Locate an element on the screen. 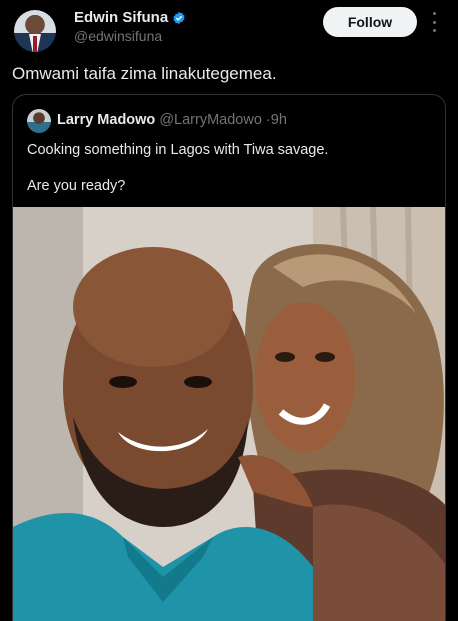 This screenshot has width=458, height=621. tweet-header: Edwin Sifuna @edwinsifuna Follow is located at coordinates (229, 29).